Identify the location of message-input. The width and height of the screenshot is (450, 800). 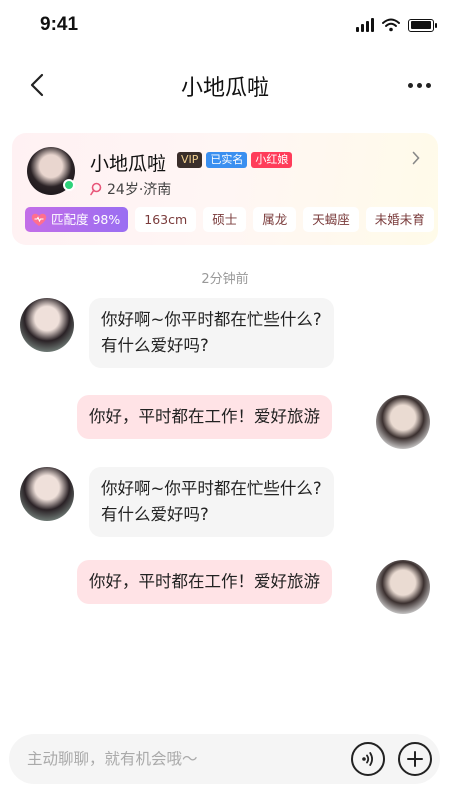
(187, 759).